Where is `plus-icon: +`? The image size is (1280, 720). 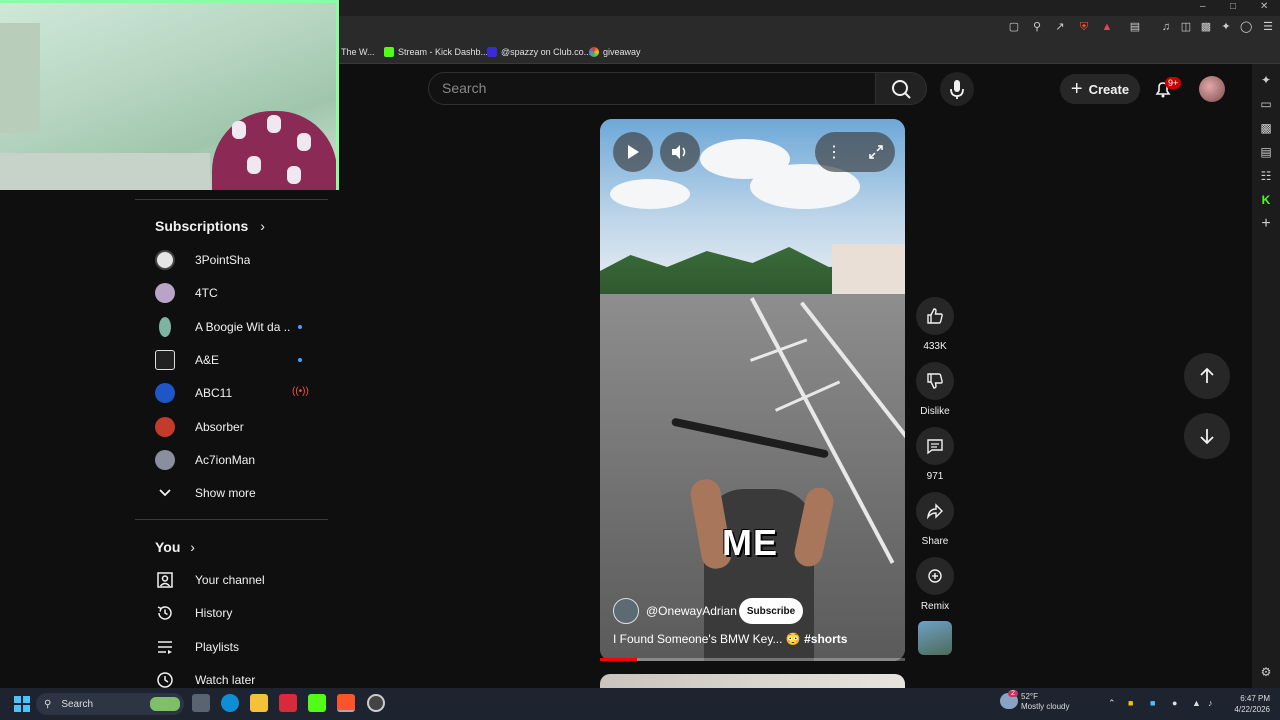 plus-icon: + is located at coordinates (1076, 89).